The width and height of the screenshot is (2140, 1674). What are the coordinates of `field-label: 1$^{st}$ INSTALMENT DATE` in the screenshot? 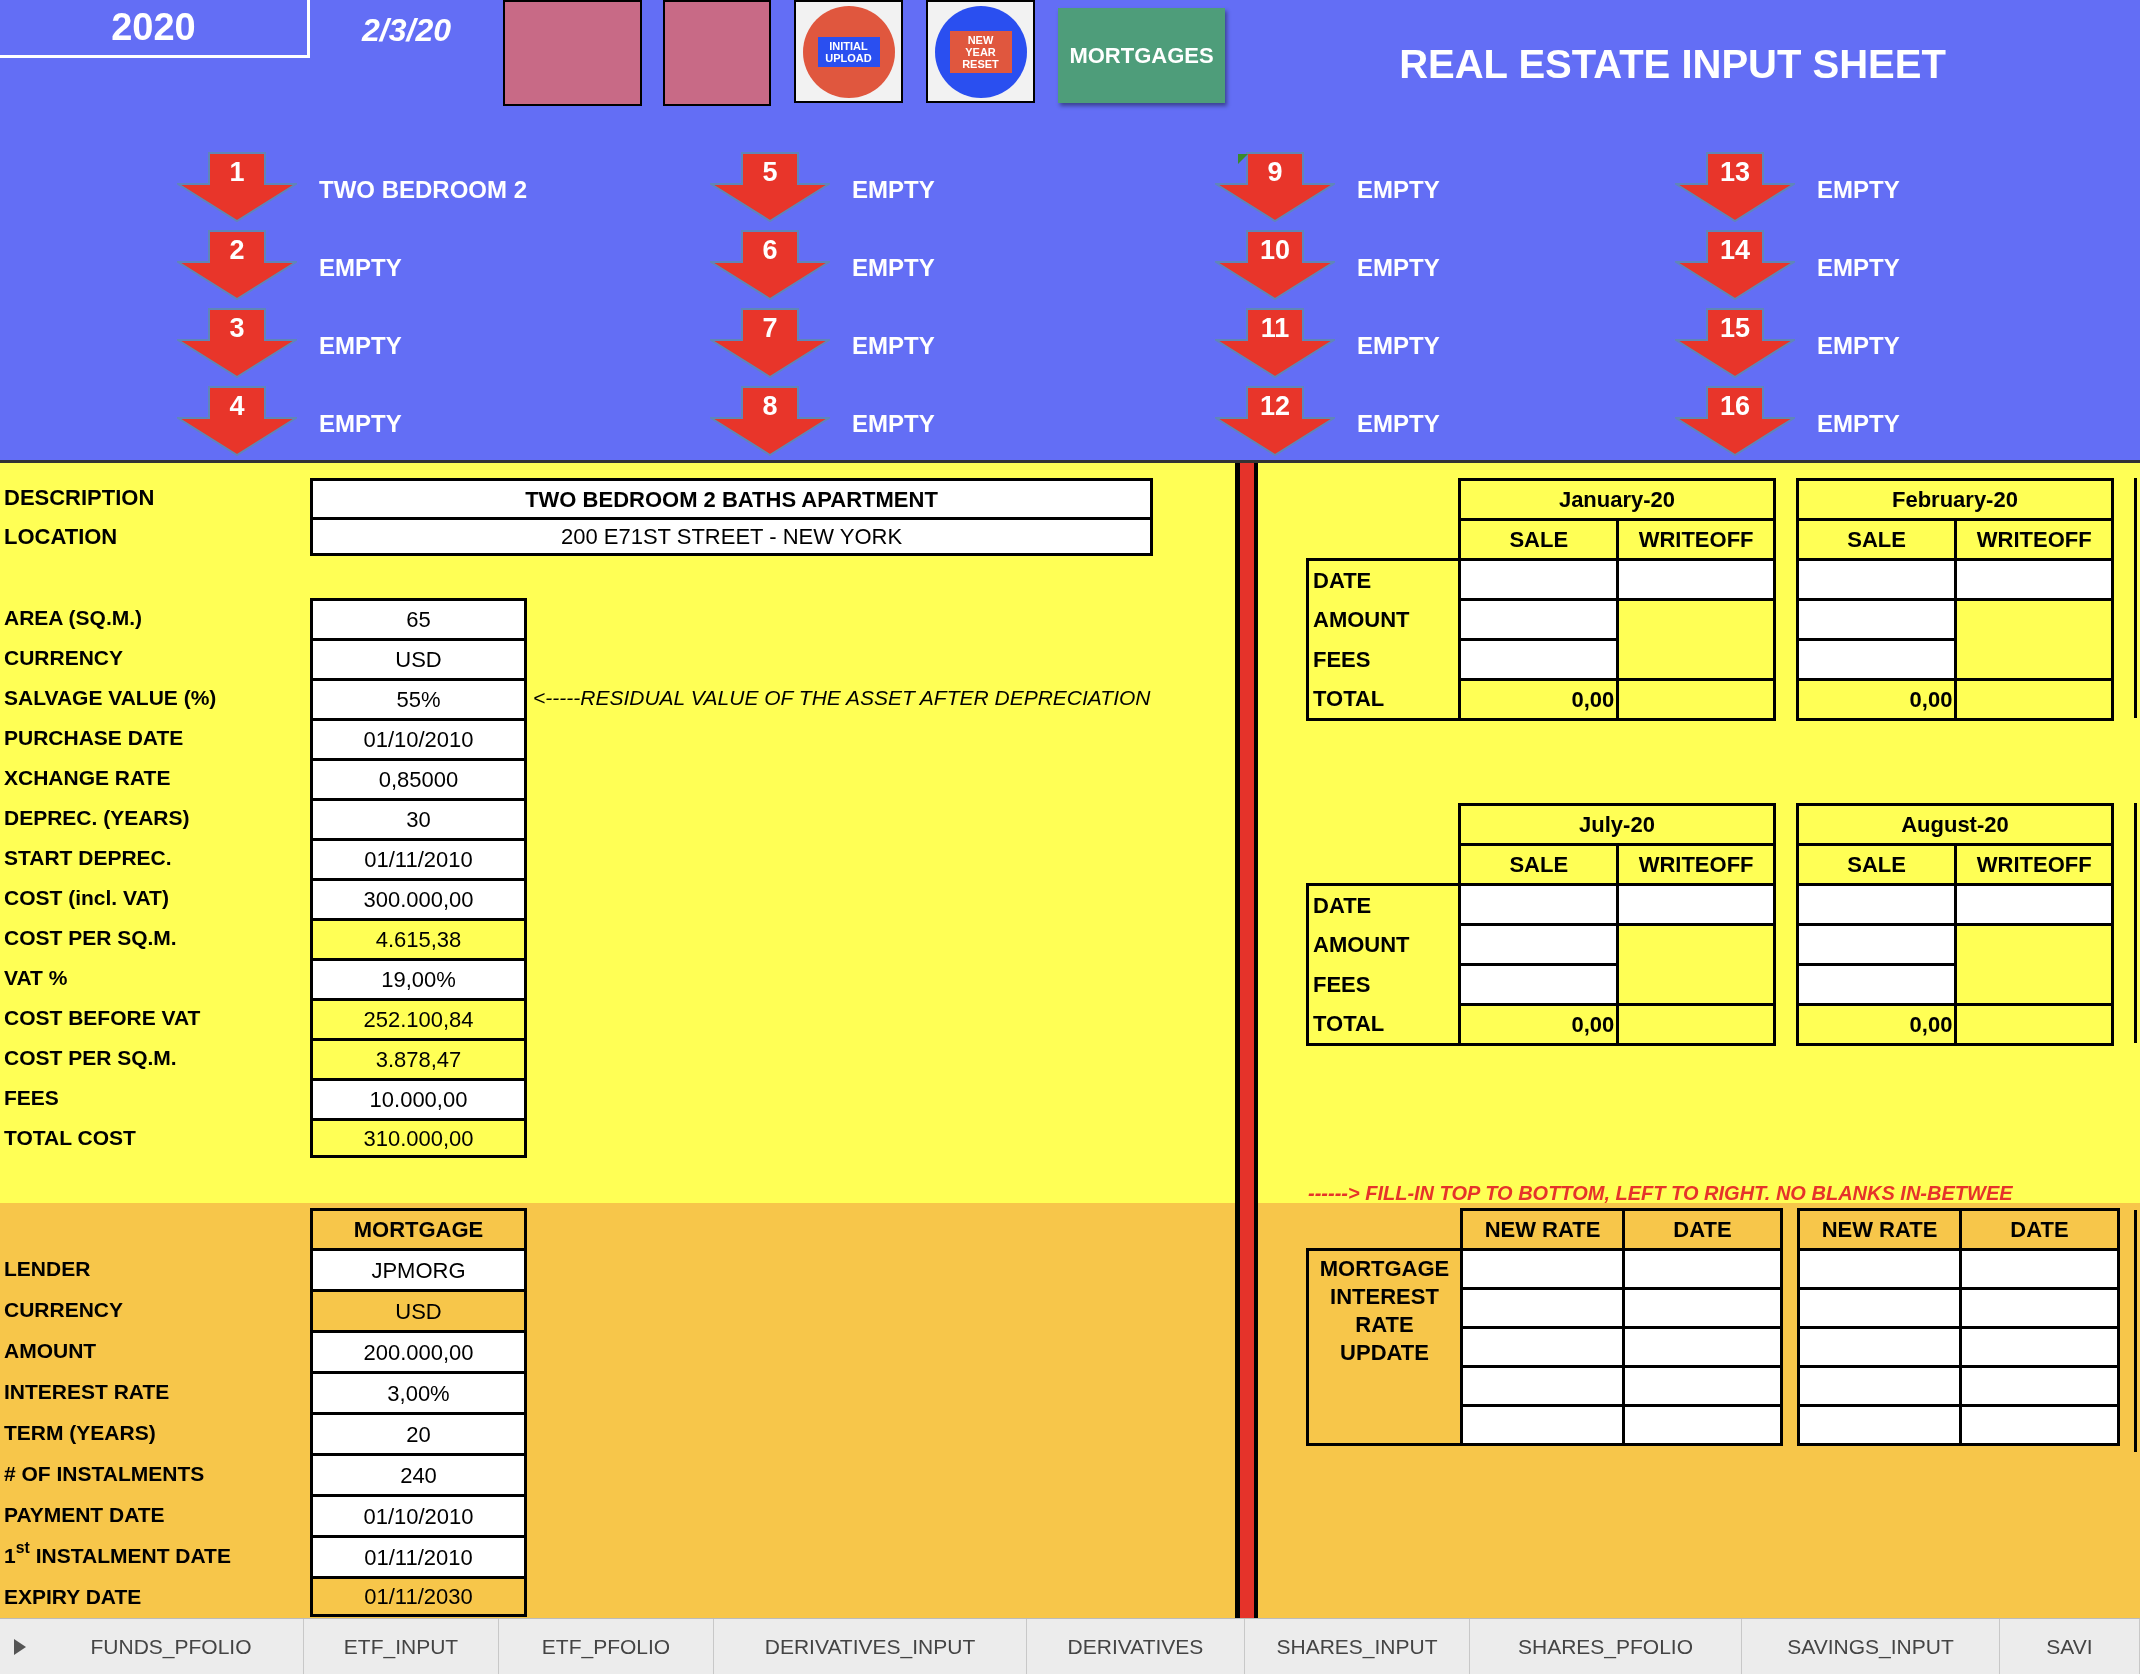 It's located at (117, 1553).